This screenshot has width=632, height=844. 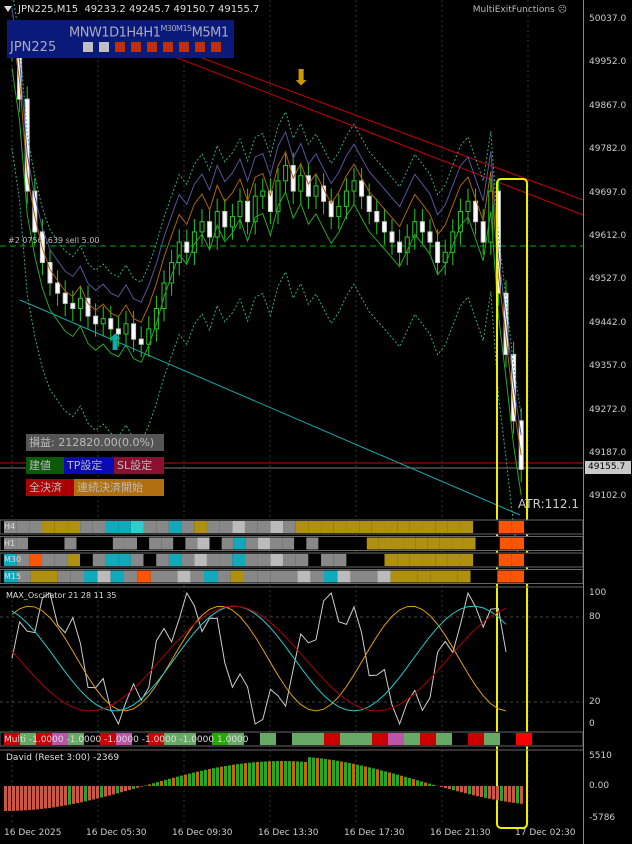 What do you see at coordinates (116, 833) in the screenshot?
I see `time-label: 16 Dec 05:30` at bounding box center [116, 833].